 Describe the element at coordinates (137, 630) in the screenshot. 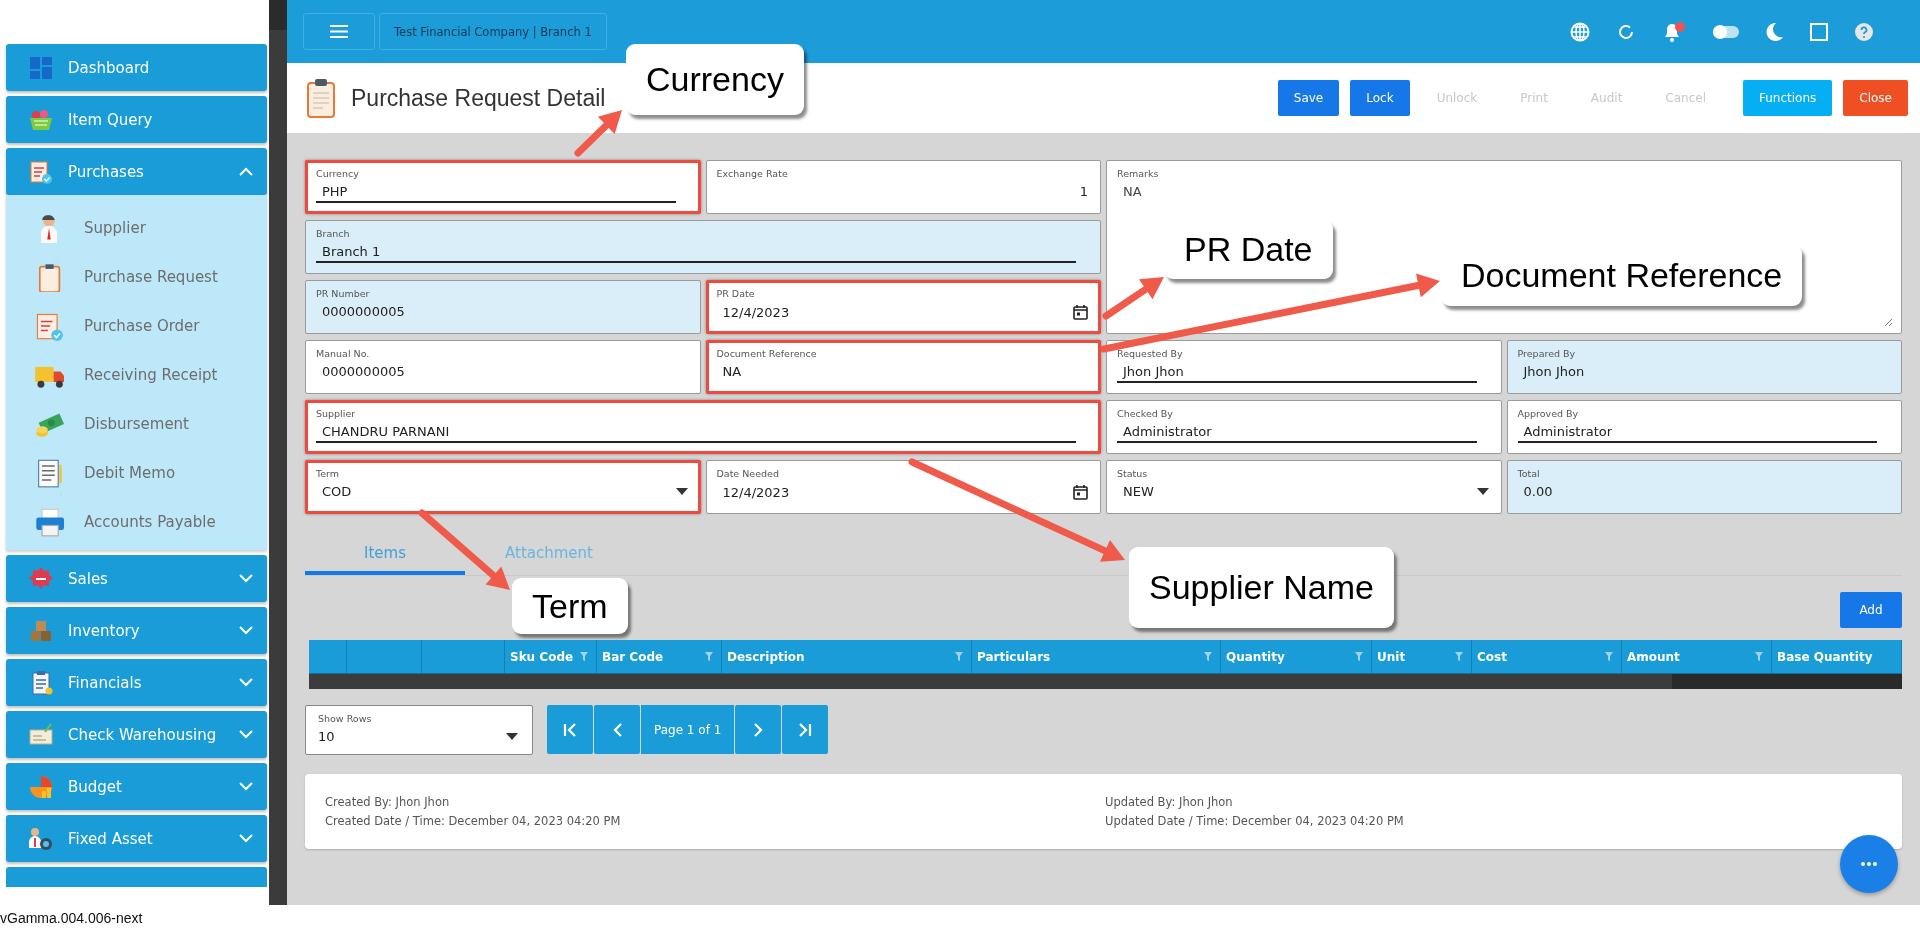

I see `sidebar-item: Inventory` at that location.